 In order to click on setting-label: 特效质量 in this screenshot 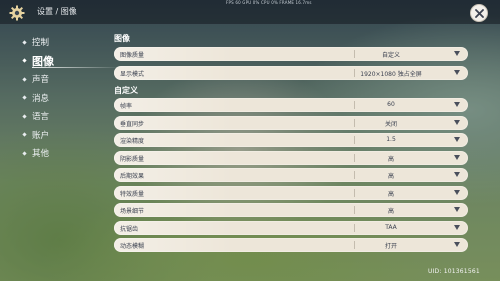, I will do `click(132, 194)`.